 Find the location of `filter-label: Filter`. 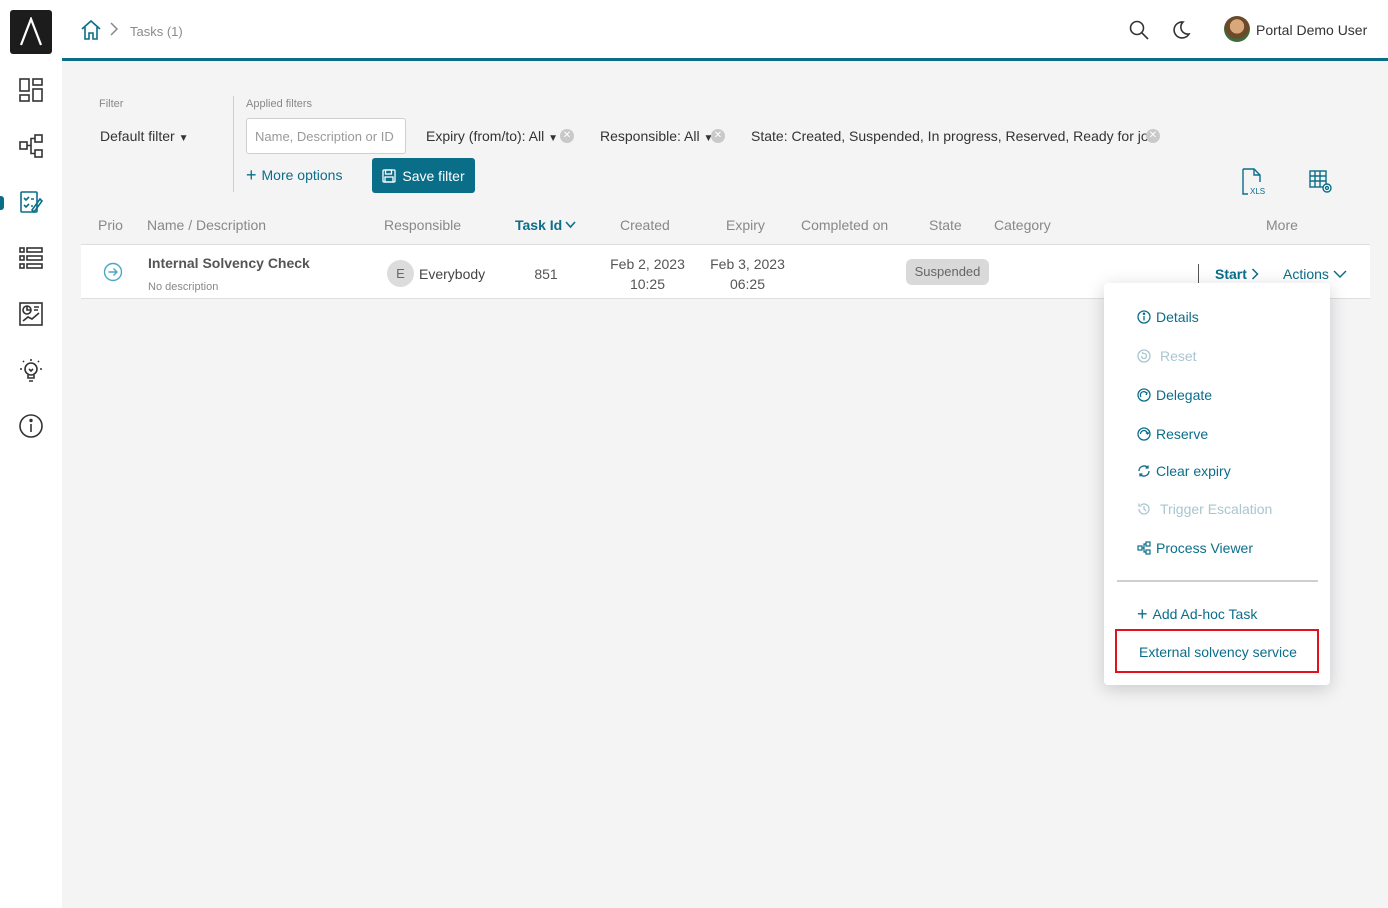

filter-label: Filter is located at coordinates (111, 104).